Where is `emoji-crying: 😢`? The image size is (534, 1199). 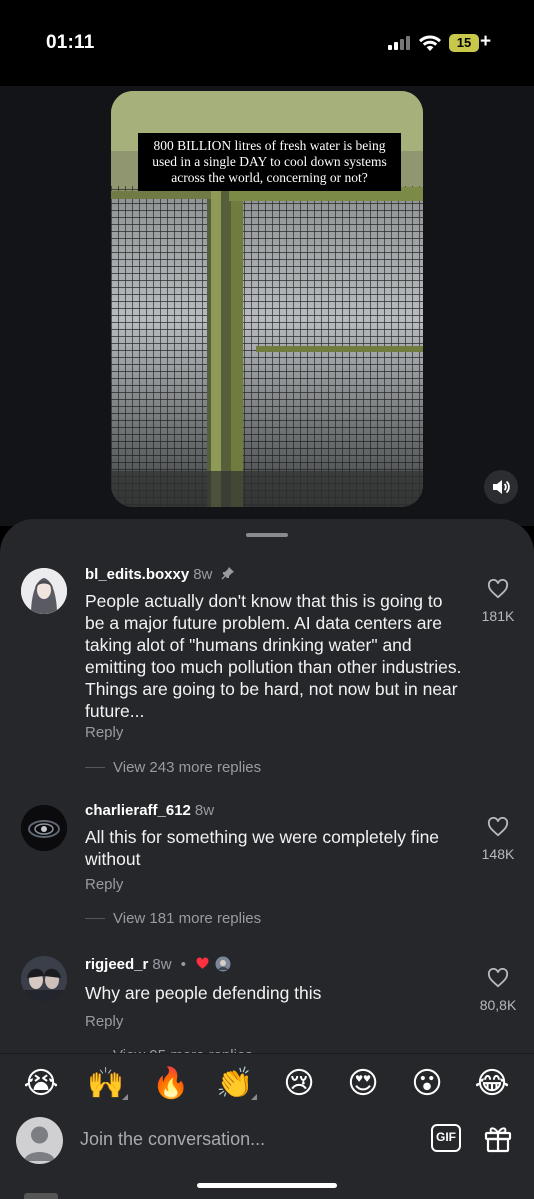
emoji-crying: 😢 is located at coordinates (299, 1084).